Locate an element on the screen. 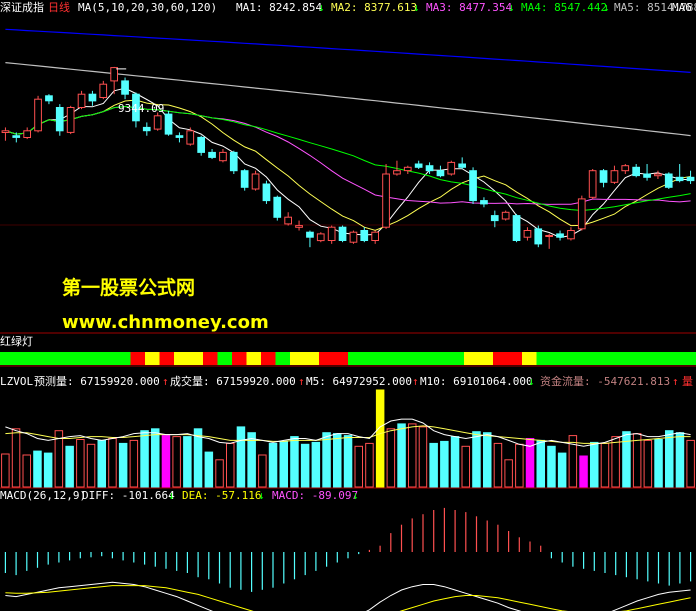 The height and width of the screenshot is (611, 696). macd-diff-arrow: ↓ is located at coordinates (171, 495).